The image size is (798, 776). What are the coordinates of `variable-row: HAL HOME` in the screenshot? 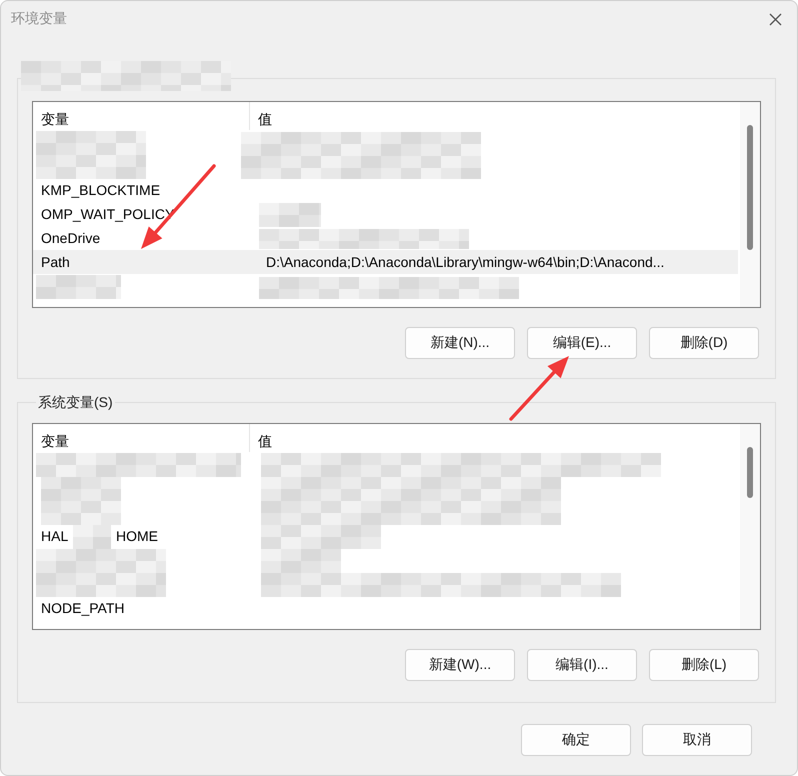 It's located at (385, 536).